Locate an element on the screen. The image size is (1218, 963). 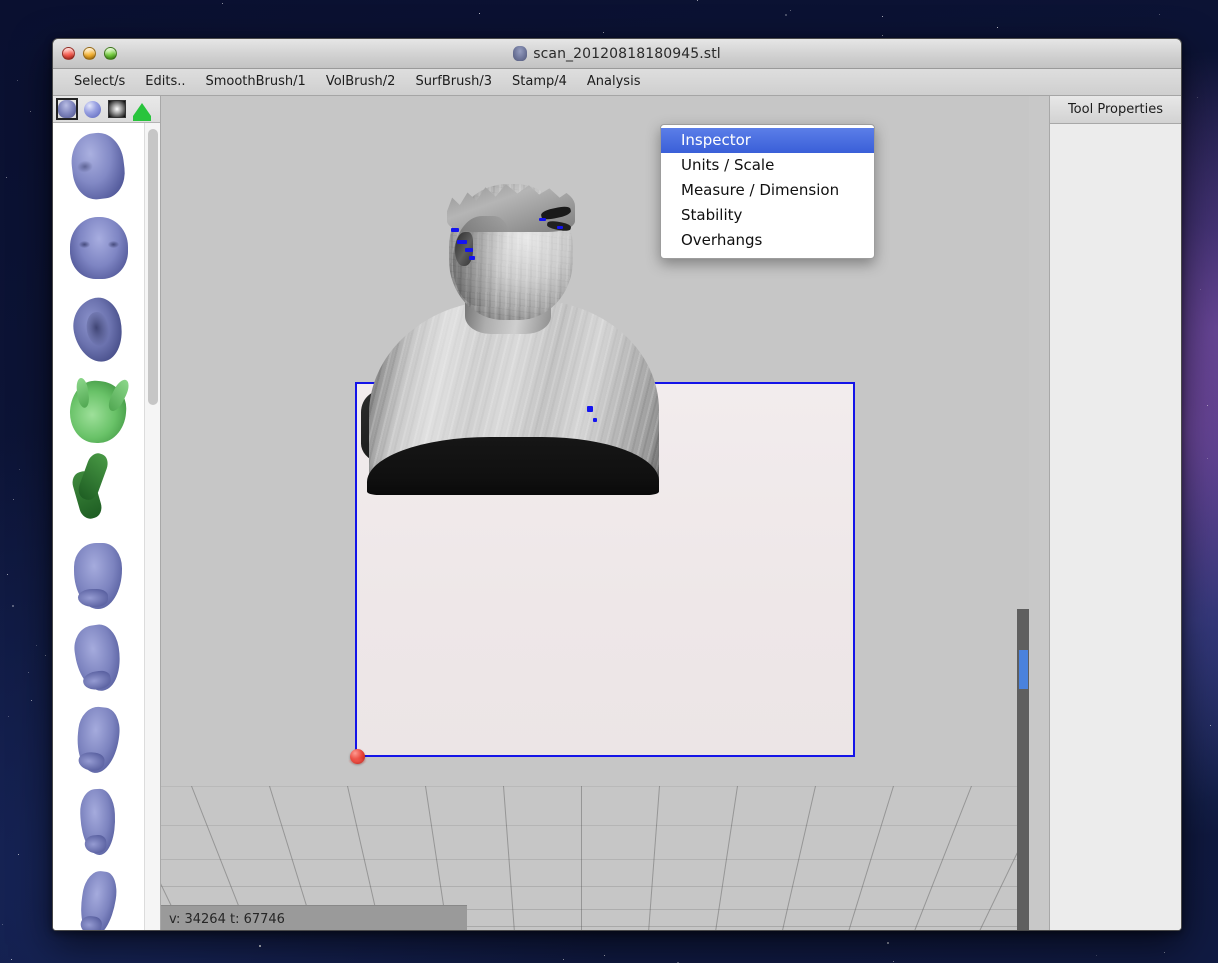
tab-smoothbrush: SmoothBrush/1 is located at coordinates (255, 82).